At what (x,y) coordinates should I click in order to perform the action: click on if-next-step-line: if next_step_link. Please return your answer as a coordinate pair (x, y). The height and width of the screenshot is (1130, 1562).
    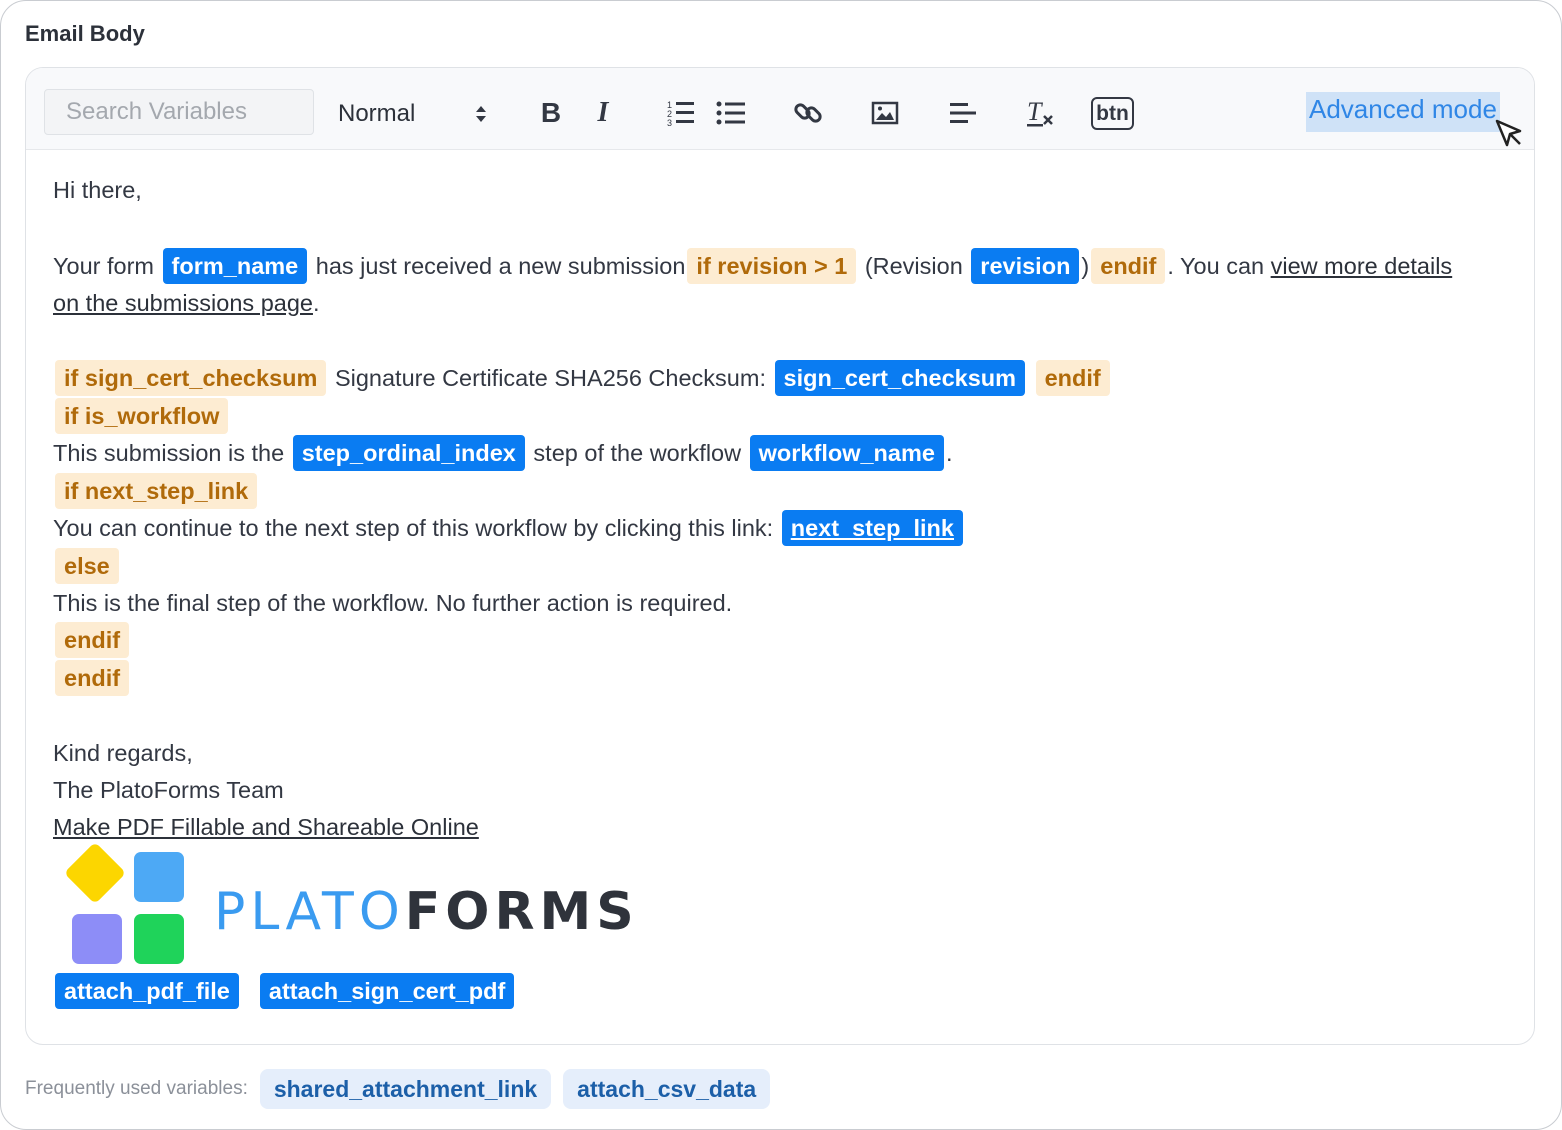
    Looking at the image, I should click on (156, 491).